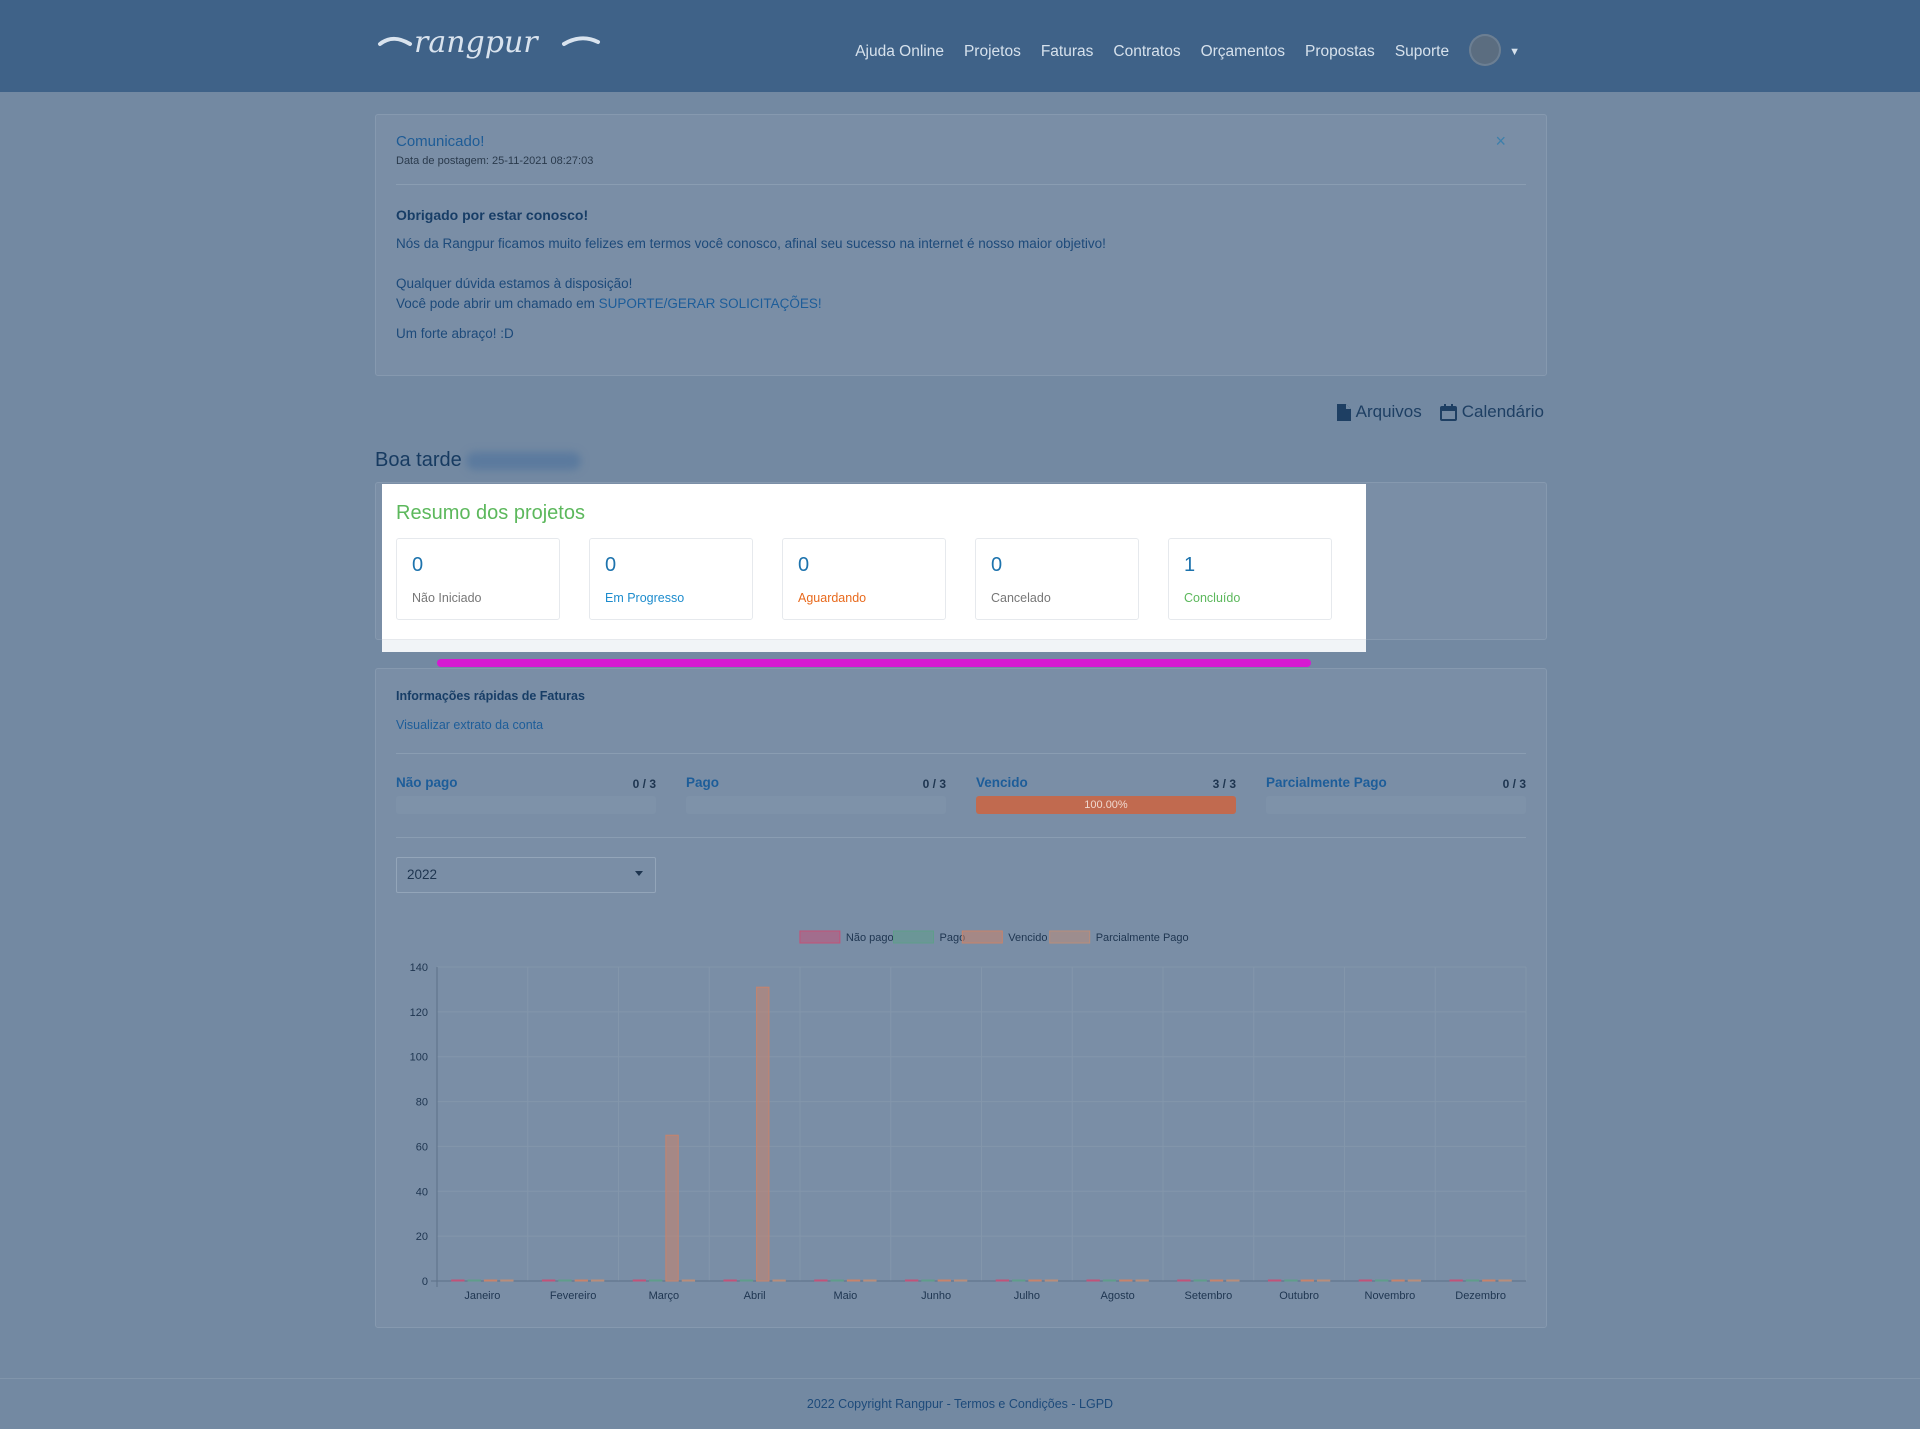 The width and height of the screenshot is (1920, 1429). Describe the element at coordinates (422, 1147) in the screenshot. I see `y-tick-label: 60` at that location.